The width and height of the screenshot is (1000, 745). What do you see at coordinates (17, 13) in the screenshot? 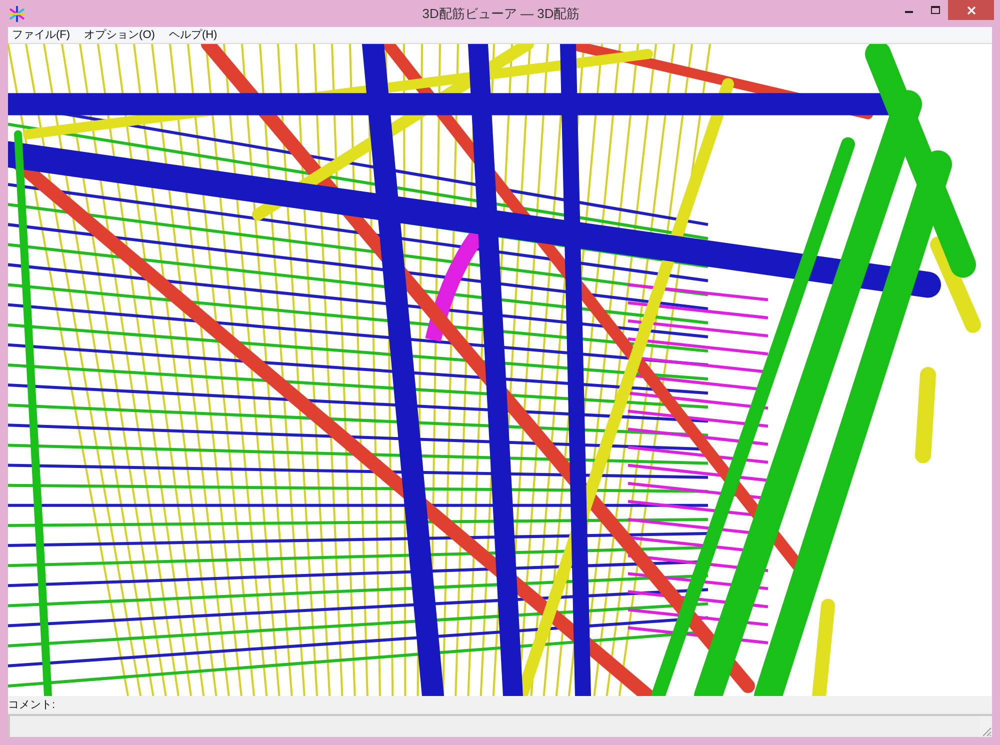
I see `app-logo-icon` at bounding box center [17, 13].